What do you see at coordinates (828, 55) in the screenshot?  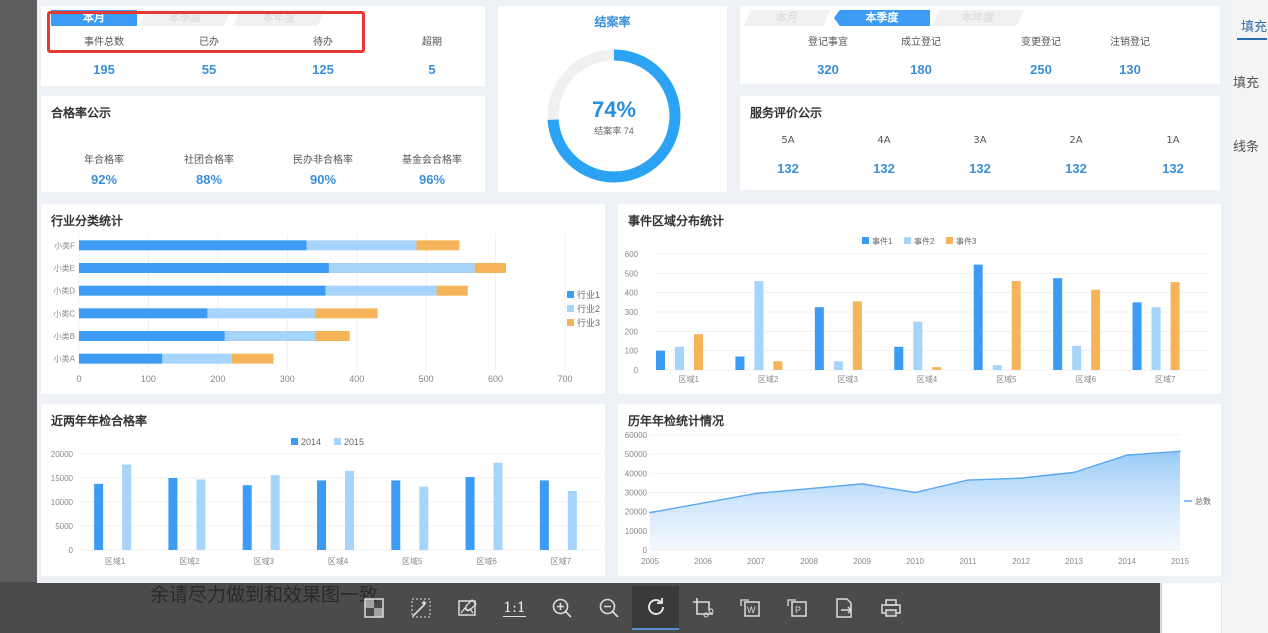 I see `stat-registration-items: 登记事宜 320` at bounding box center [828, 55].